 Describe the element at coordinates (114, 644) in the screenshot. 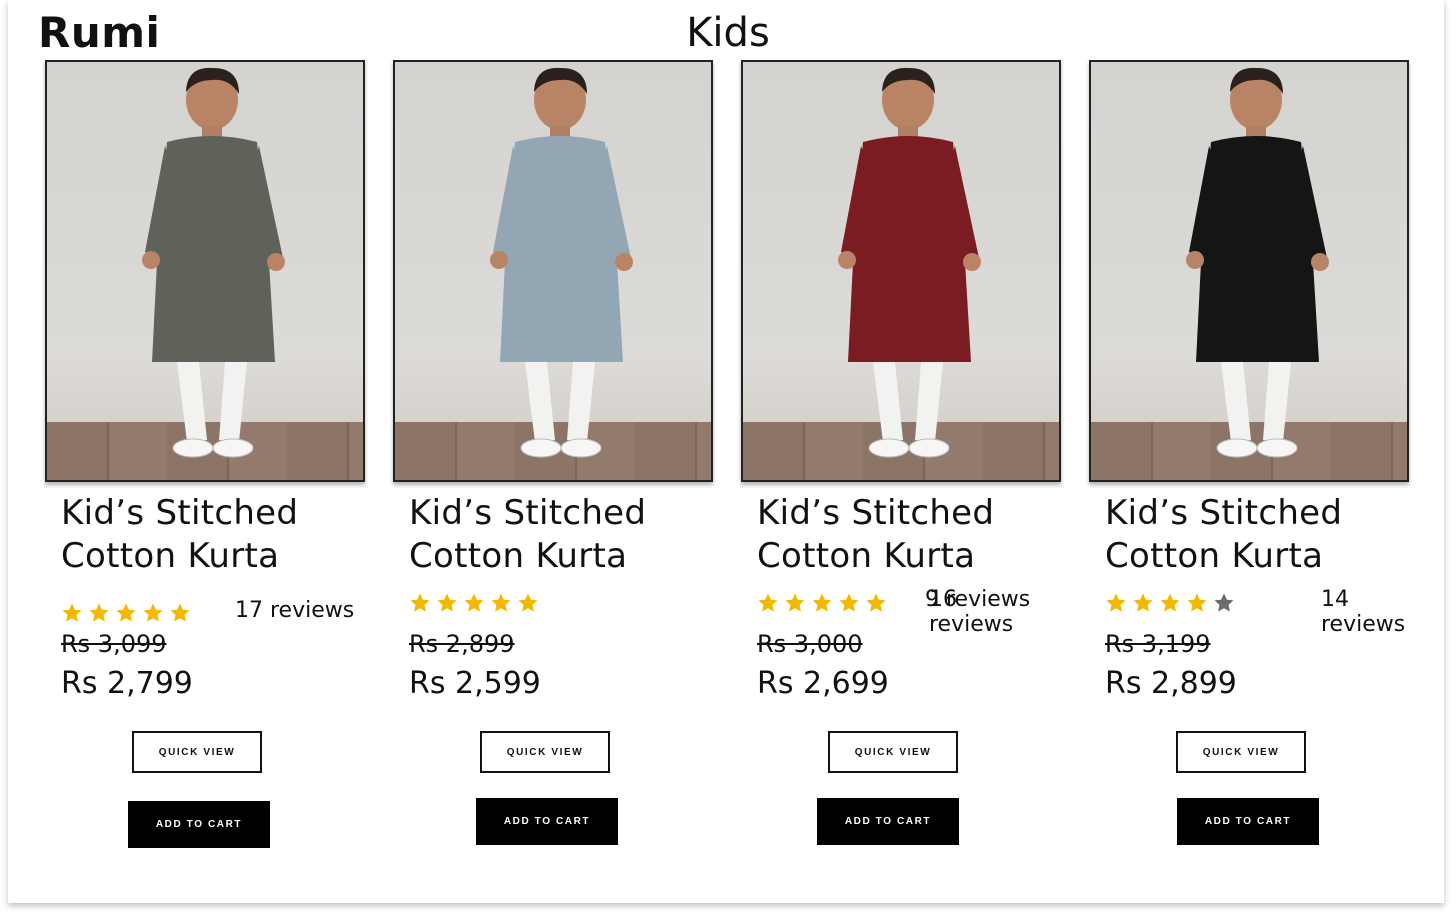

I see `original-price: Rs 3,099` at that location.